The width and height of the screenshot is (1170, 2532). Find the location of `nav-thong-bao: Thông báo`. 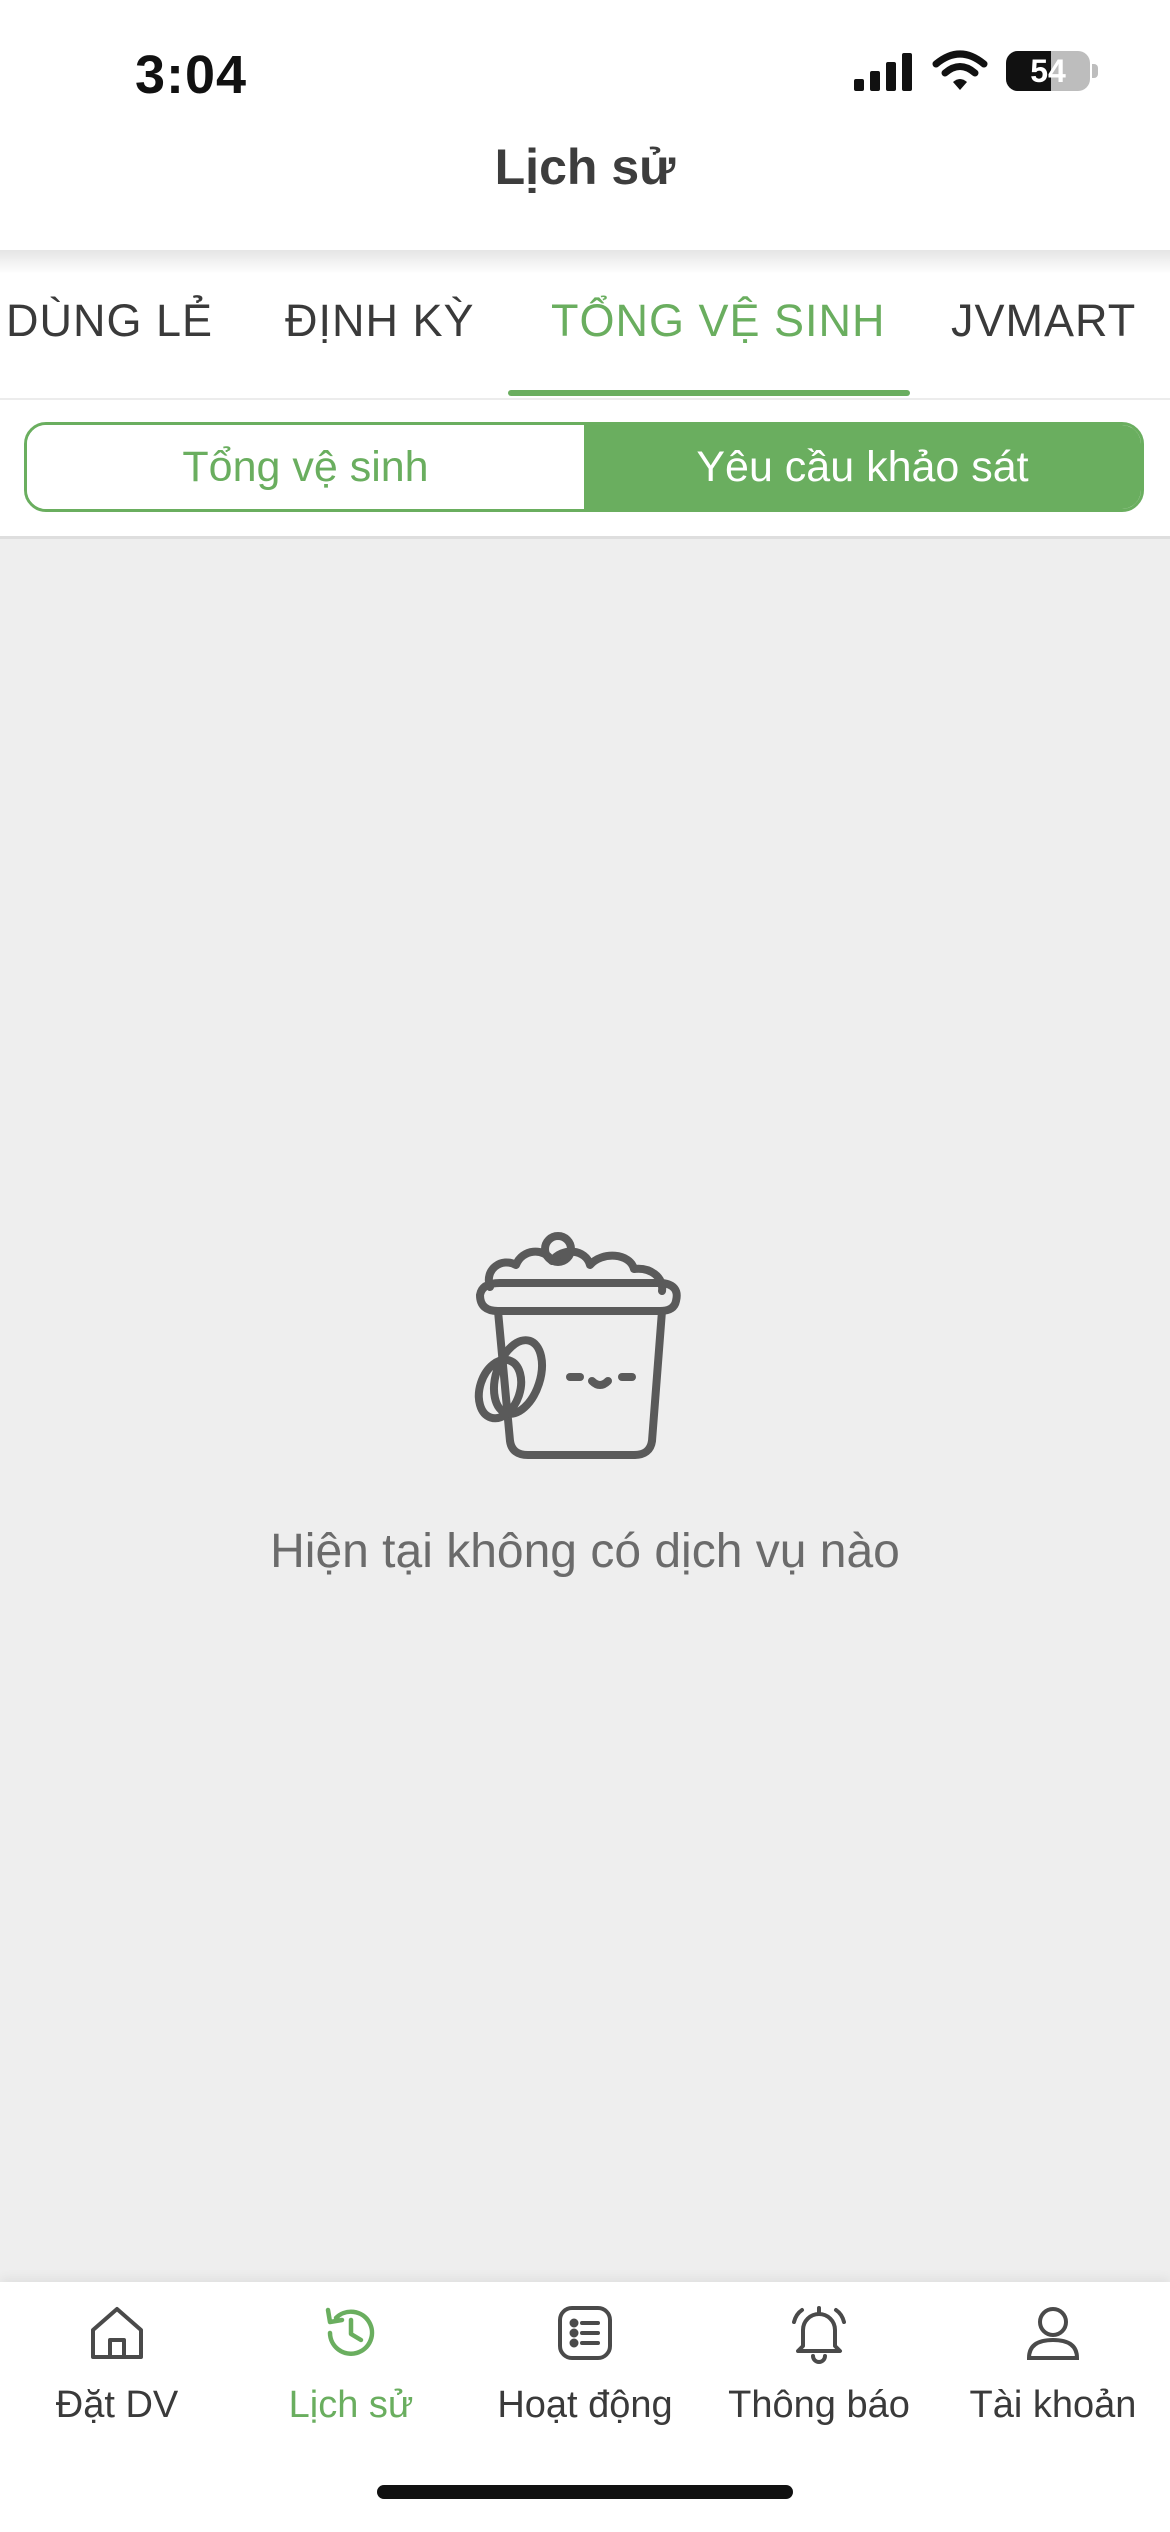

nav-thong-bao: Thông báo is located at coordinates (819, 2363).